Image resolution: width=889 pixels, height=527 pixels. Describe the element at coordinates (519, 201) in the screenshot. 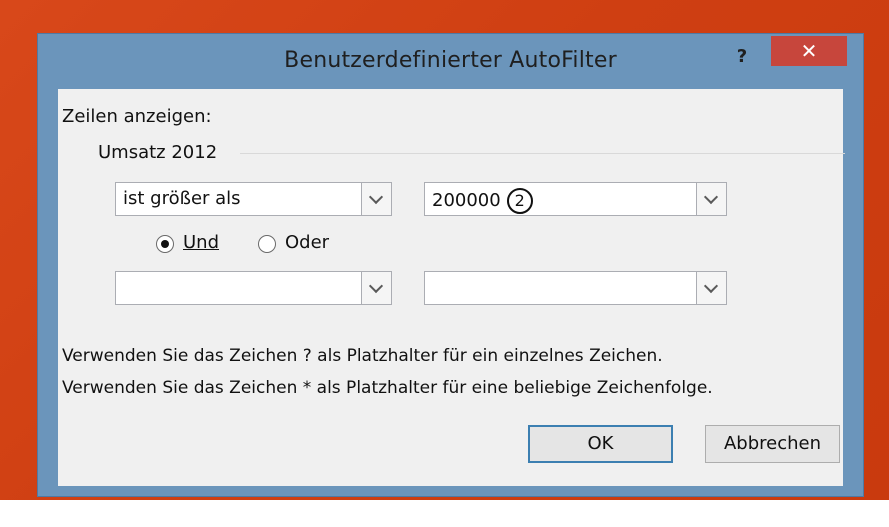

I see `step-marker-badge: 2` at that location.